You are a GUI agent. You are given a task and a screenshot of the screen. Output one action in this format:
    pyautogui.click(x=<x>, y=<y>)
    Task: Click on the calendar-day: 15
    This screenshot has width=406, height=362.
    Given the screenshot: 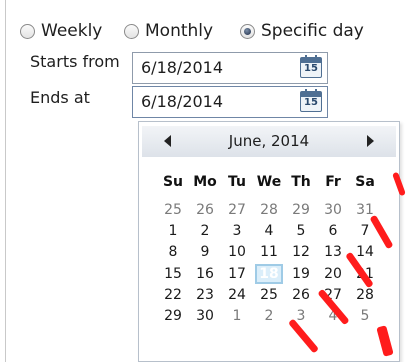 What is the action you would take?
    pyautogui.click(x=173, y=274)
    